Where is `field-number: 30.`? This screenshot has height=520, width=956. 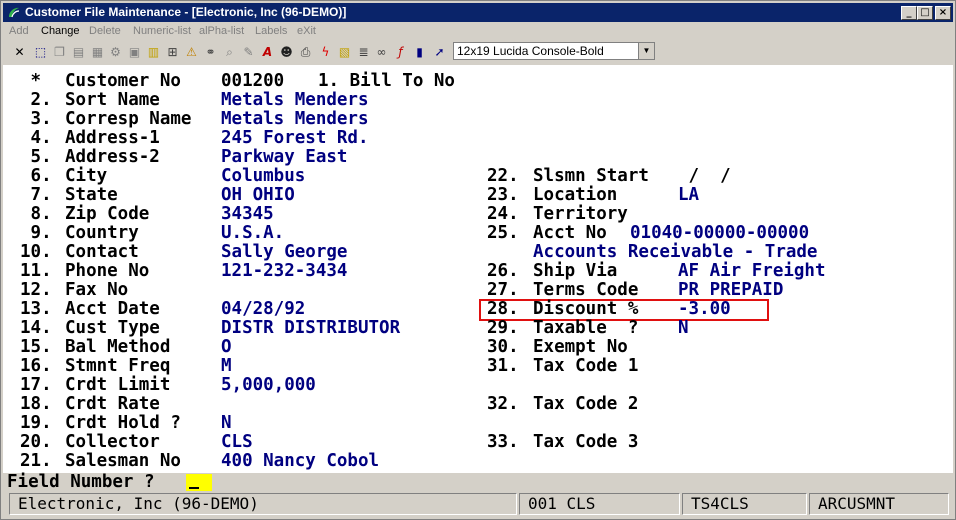
field-number: 30. is located at coordinates (503, 347).